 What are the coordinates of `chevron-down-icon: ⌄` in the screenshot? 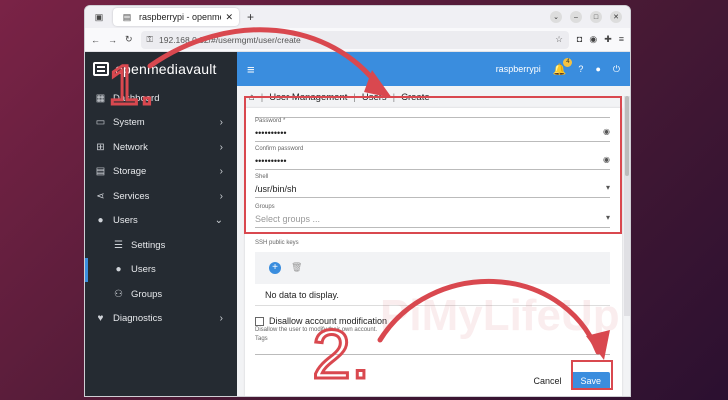 It's located at (218, 221).